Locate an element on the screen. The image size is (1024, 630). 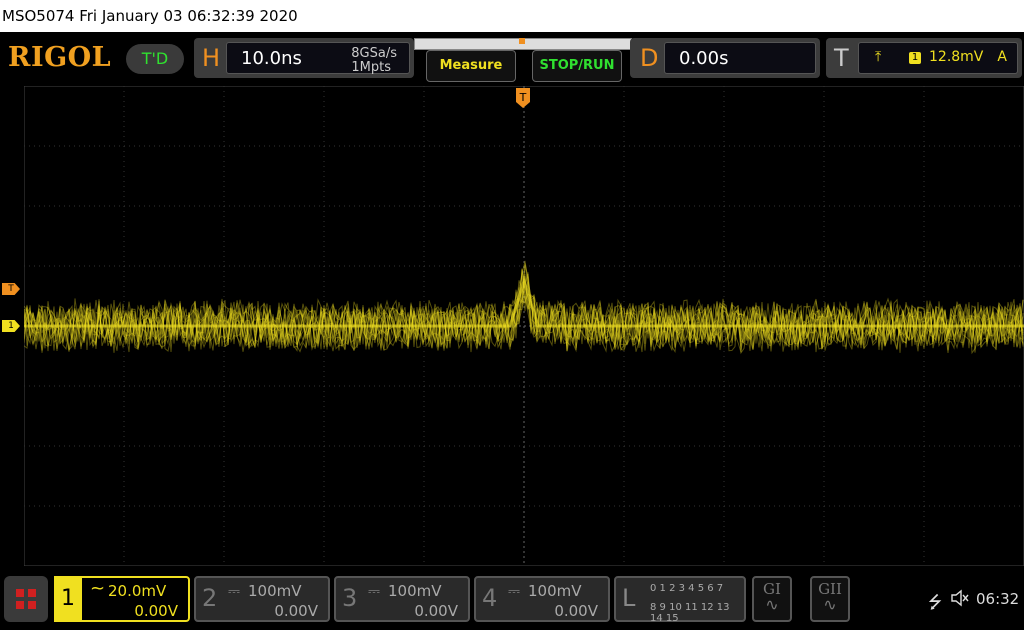
title-text: MSO5074 Fri January 03 06:32:39 2020 is located at coordinates (150, 16).